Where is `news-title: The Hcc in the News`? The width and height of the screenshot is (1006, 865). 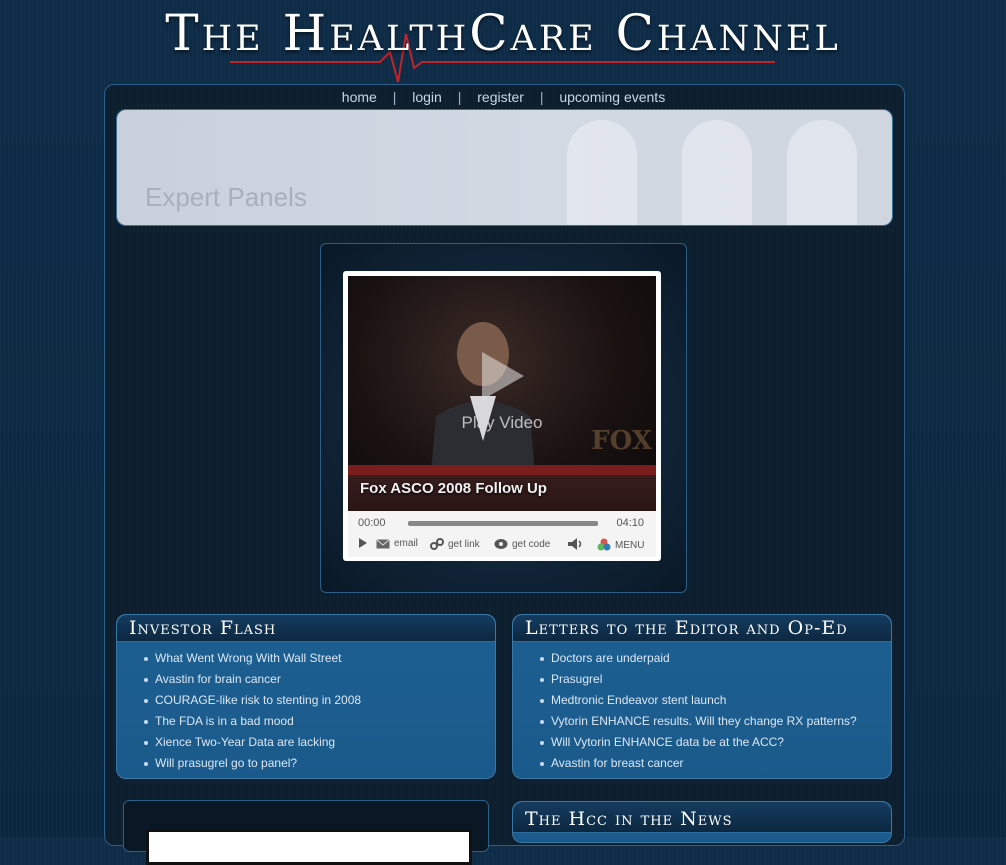
news-title: The Hcc in the News is located at coordinates (702, 817).